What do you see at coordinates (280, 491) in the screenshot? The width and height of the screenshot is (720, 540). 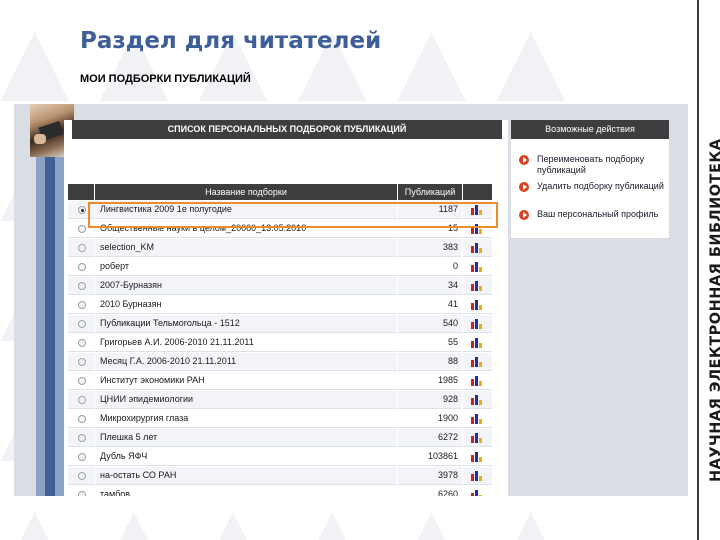 I see `table-row: тамбов 6260` at bounding box center [280, 491].